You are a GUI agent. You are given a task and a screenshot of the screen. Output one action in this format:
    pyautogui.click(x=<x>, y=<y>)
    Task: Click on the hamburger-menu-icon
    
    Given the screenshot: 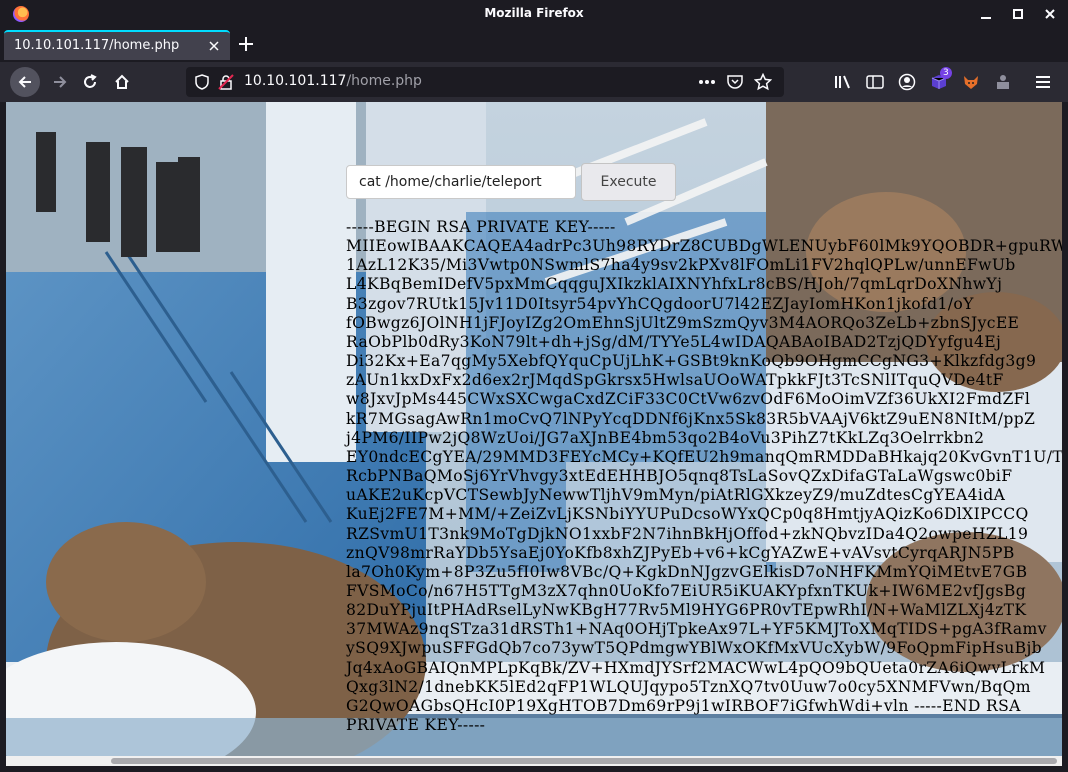 What is the action you would take?
    pyautogui.click(x=1043, y=82)
    